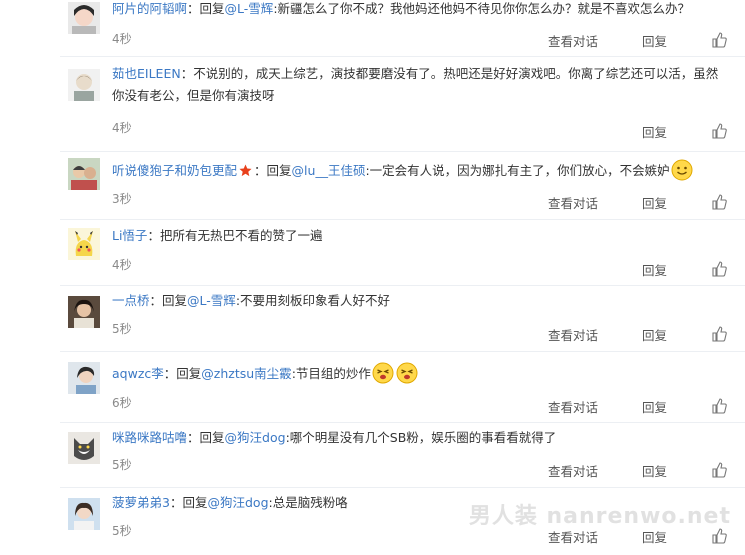  Describe the element at coordinates (421, 437) in the screenshot. I see `comment-body: :哪个明星没有几个SB粉，娱乐圈的事看看就得了` at that location.